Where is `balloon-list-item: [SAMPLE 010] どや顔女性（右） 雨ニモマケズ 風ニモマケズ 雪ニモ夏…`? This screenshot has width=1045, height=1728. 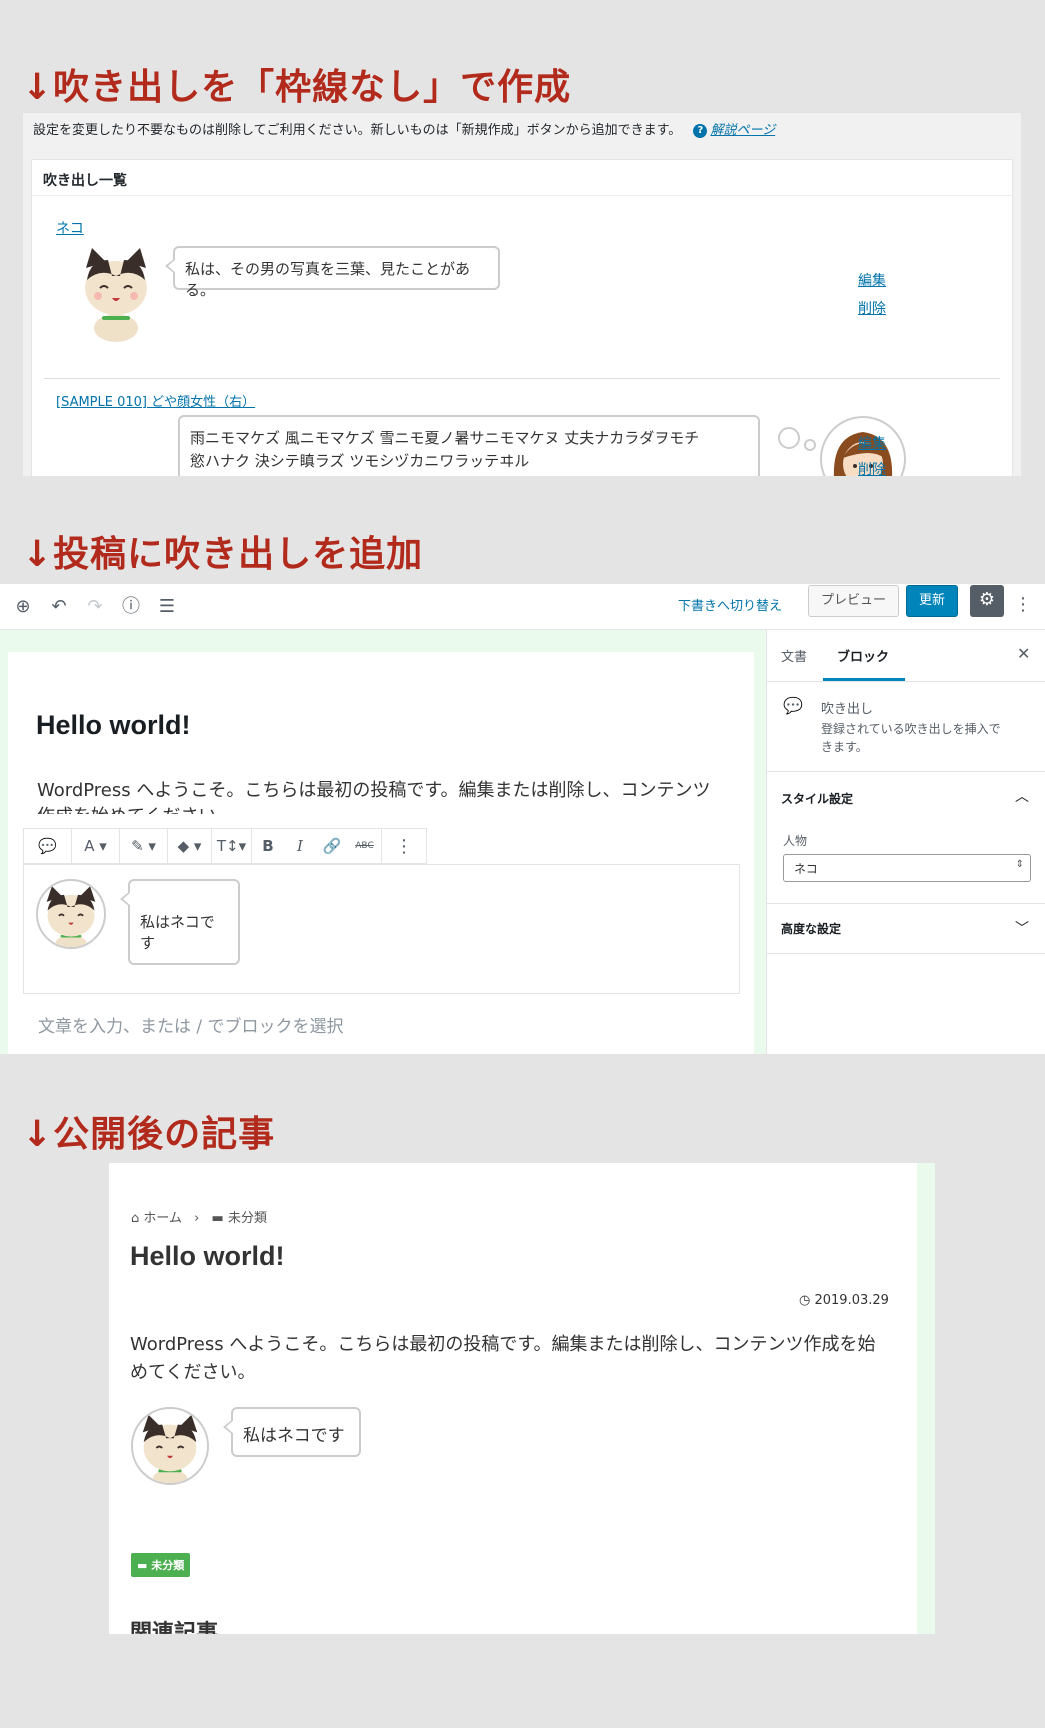 balloon-list-item: [SAMPLE 010] どや顔女性（右） 雨ニモマケズ 風ニモマケズ 雪ニモ夏… is located at coordinates (522, 427).